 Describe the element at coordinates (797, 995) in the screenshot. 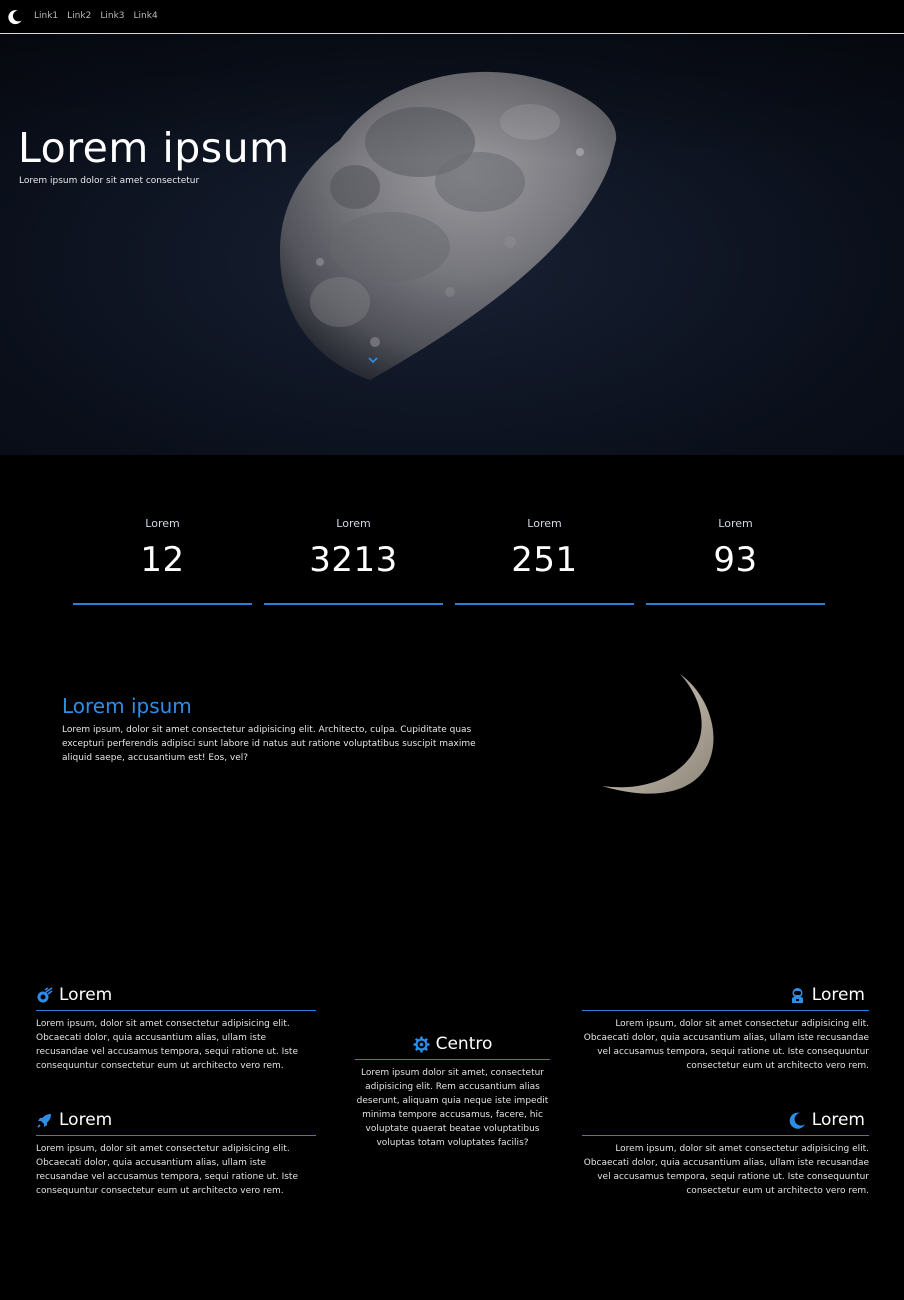

I see `astronaut-icon` at that location.